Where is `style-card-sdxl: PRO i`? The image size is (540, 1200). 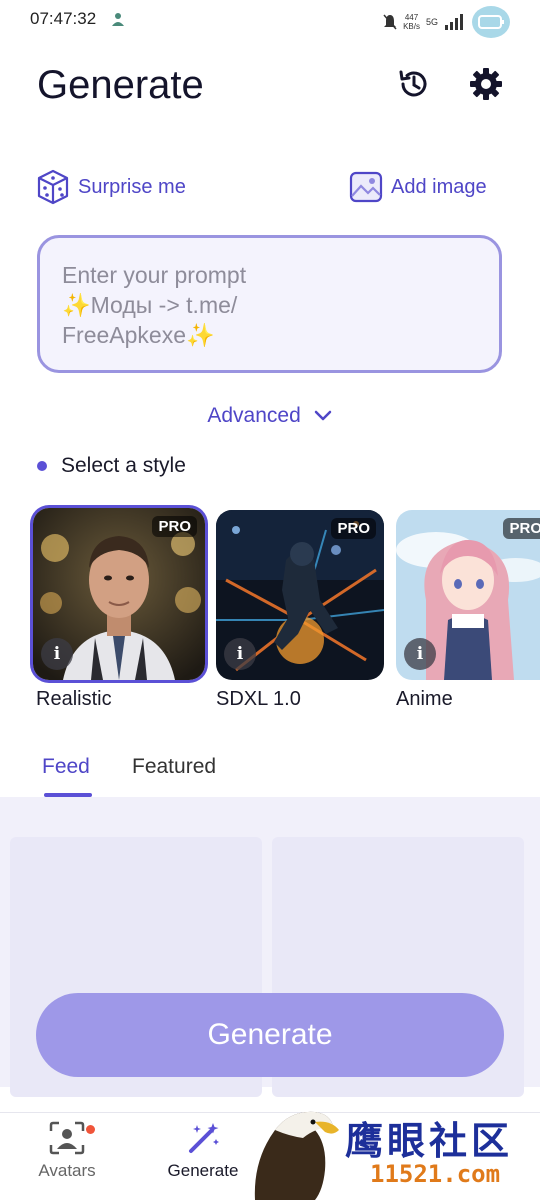
style-card-sdxl: PRO i is located at coordinates (300, 595).